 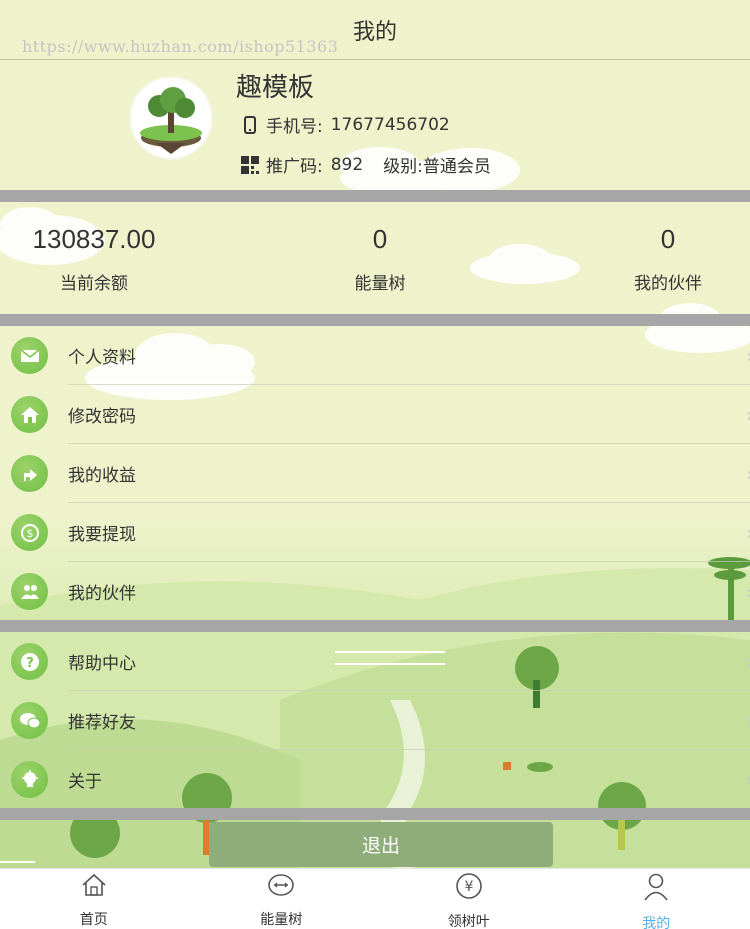 What do you see at coordinates (250, 125) in the screenshot?
I see `phone-icon` at bounding box center [250, 125].